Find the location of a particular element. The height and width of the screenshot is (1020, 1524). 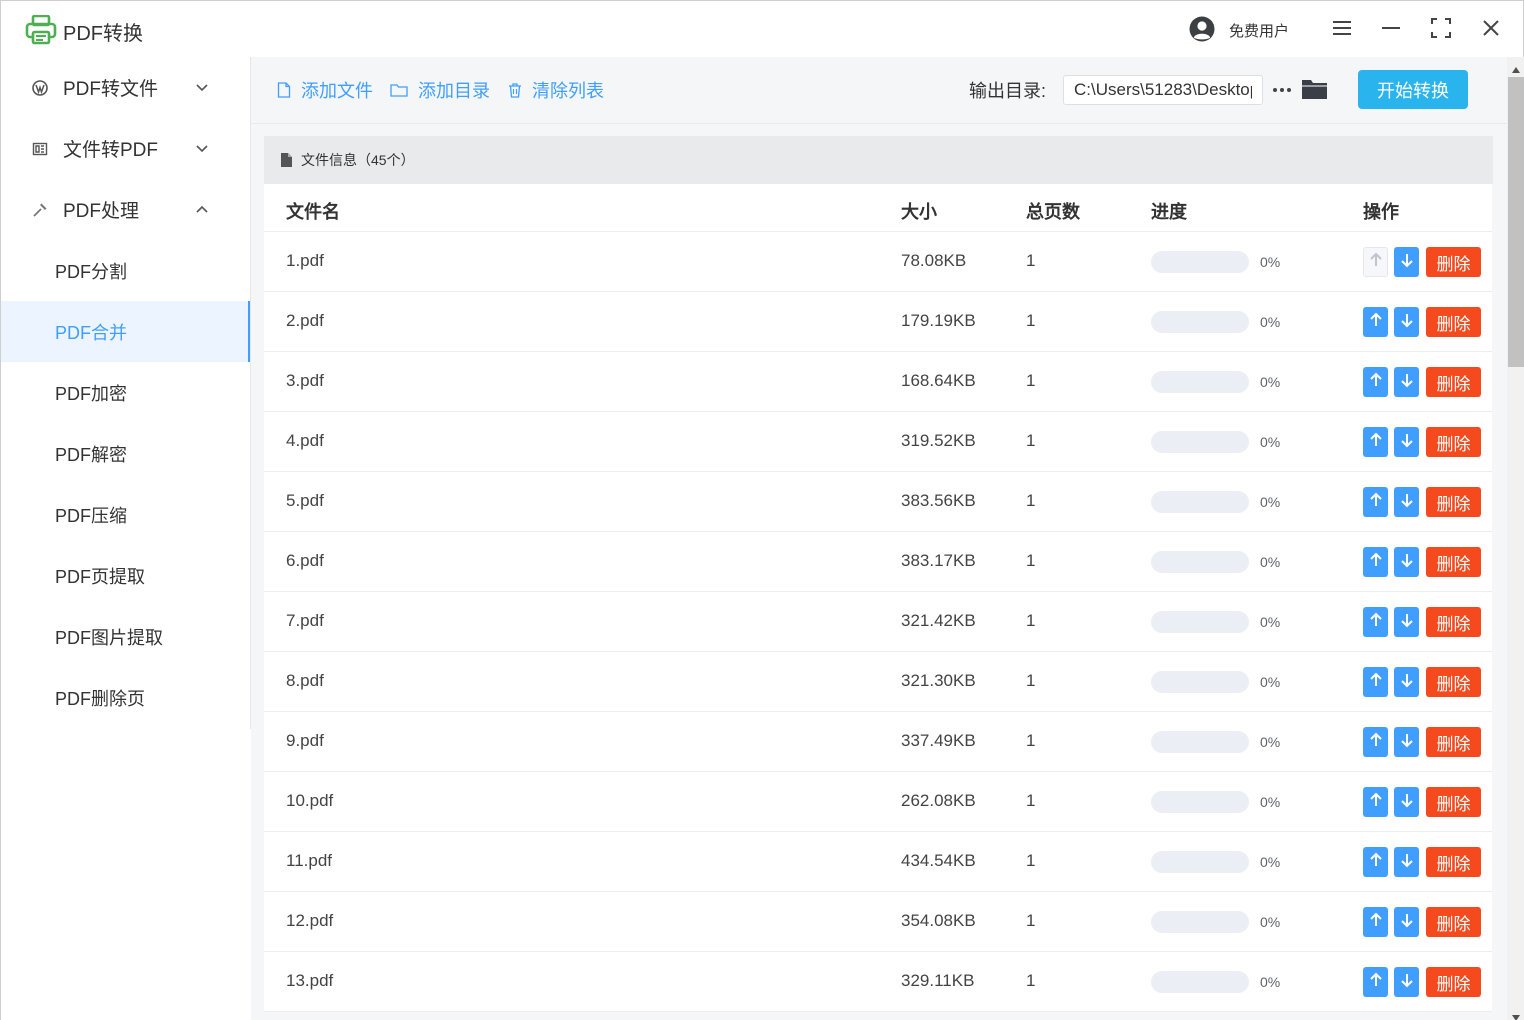

sidebar-item-pdf-compress: PDF压缩 is located at coordinates (125, 514).